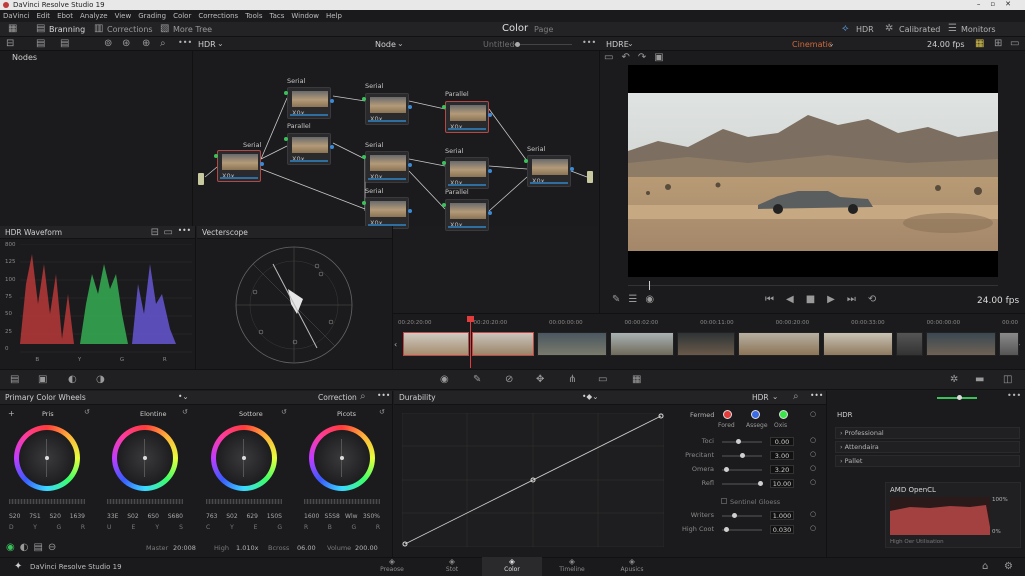 The image size is (1025, 576). I want to click on menu-item: Color, so click(182, 16).